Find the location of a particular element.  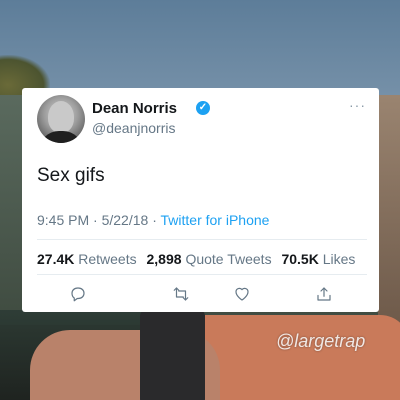

retweets-stat: 27.4K Retweets is located at coordinates (87, 259).